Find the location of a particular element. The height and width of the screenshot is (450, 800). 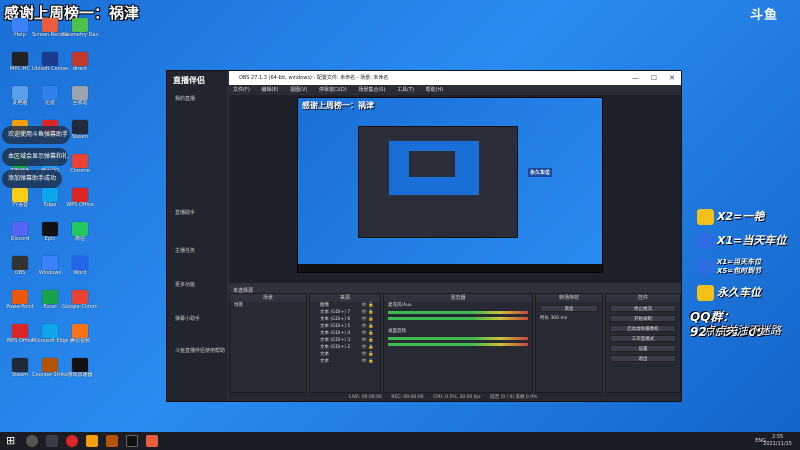

source-item: 文本 (GDI+) 2 👁 🔒 is located at coordinates (345, 347).